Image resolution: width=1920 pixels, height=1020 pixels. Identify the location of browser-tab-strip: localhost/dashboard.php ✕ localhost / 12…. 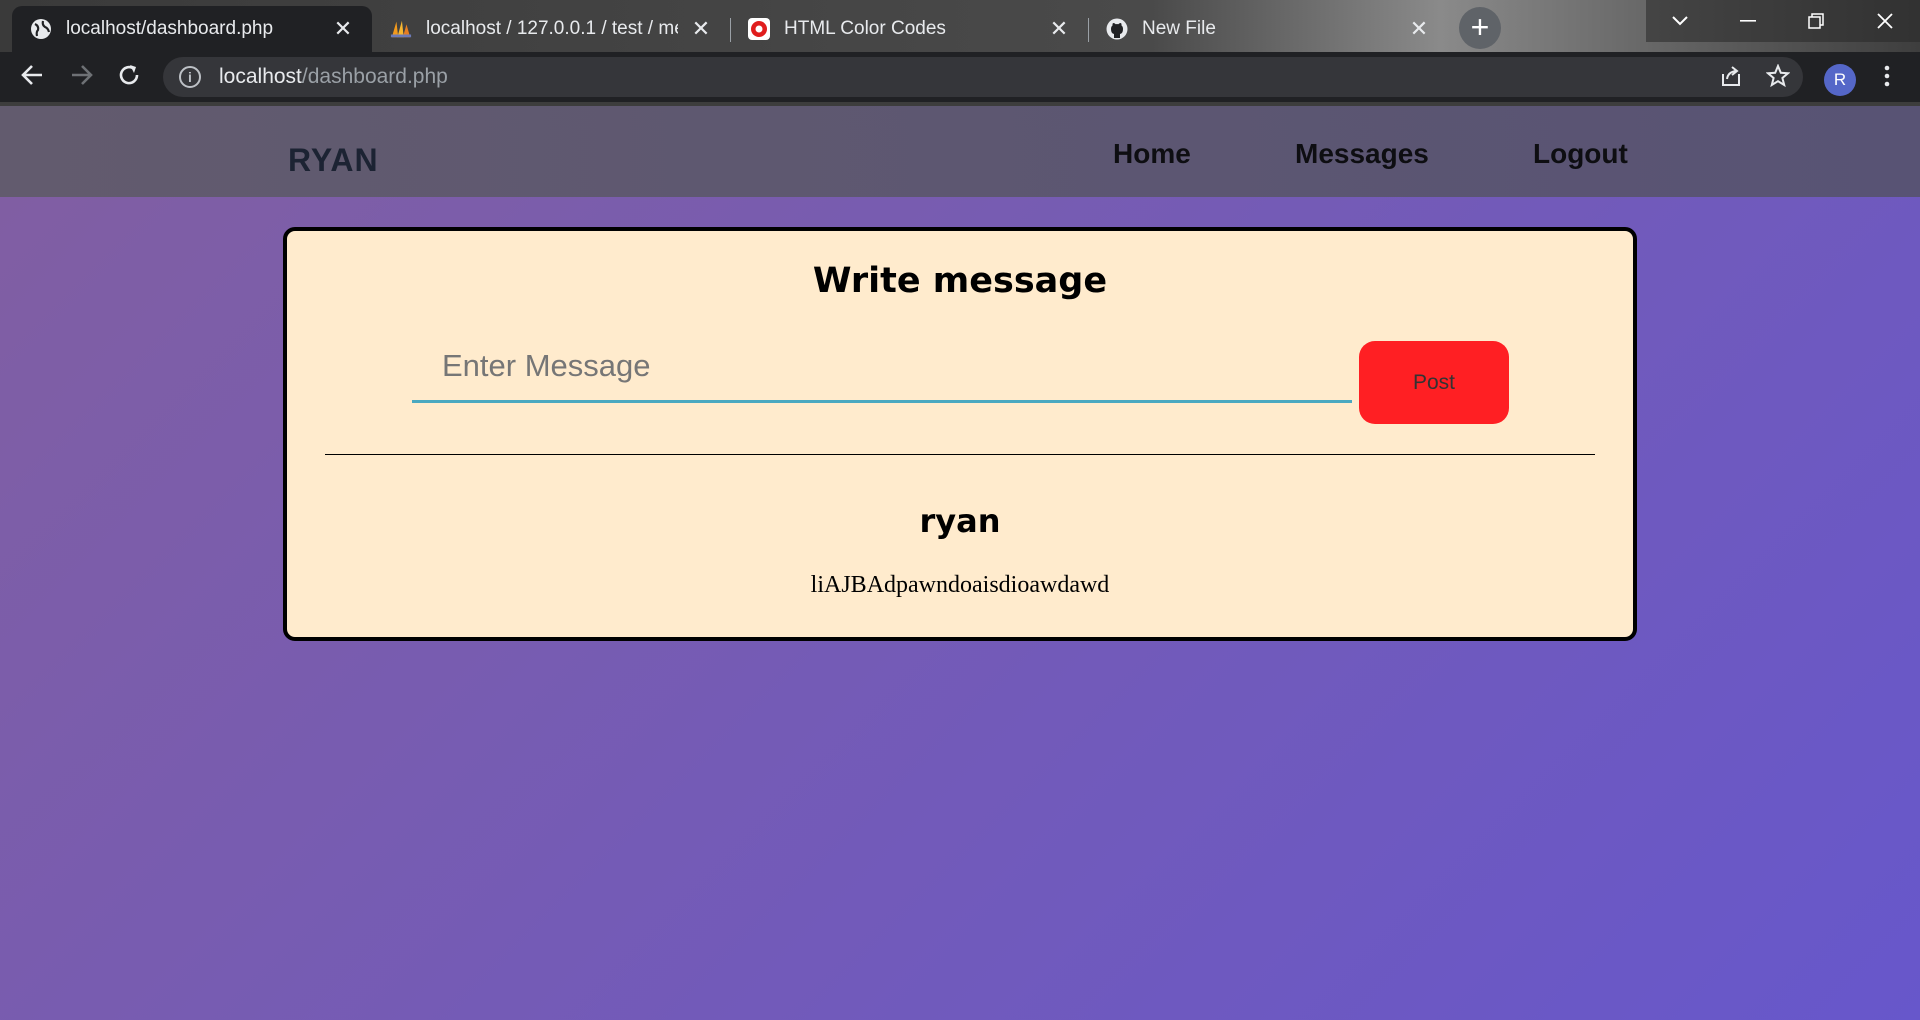
(960, 26).